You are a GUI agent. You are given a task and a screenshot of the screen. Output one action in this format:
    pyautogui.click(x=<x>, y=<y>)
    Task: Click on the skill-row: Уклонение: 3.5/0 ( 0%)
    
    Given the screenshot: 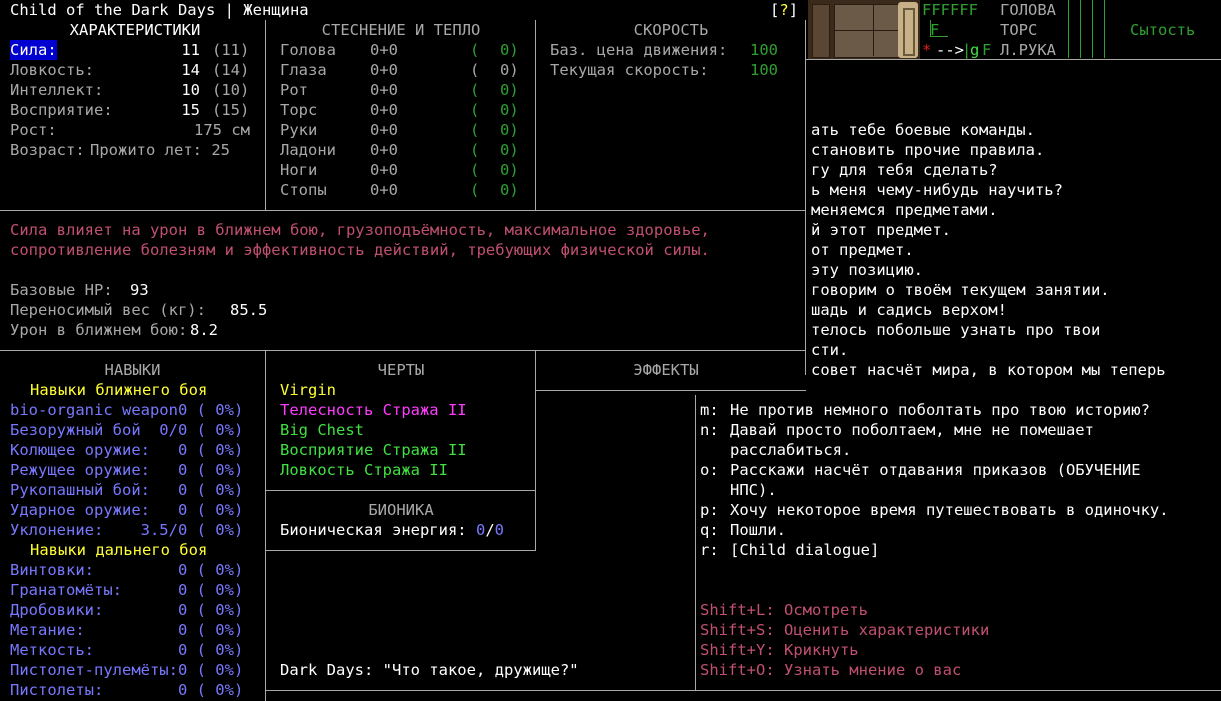 What is the action you would take?
    pyautogui.click(x=126, y=530)
    